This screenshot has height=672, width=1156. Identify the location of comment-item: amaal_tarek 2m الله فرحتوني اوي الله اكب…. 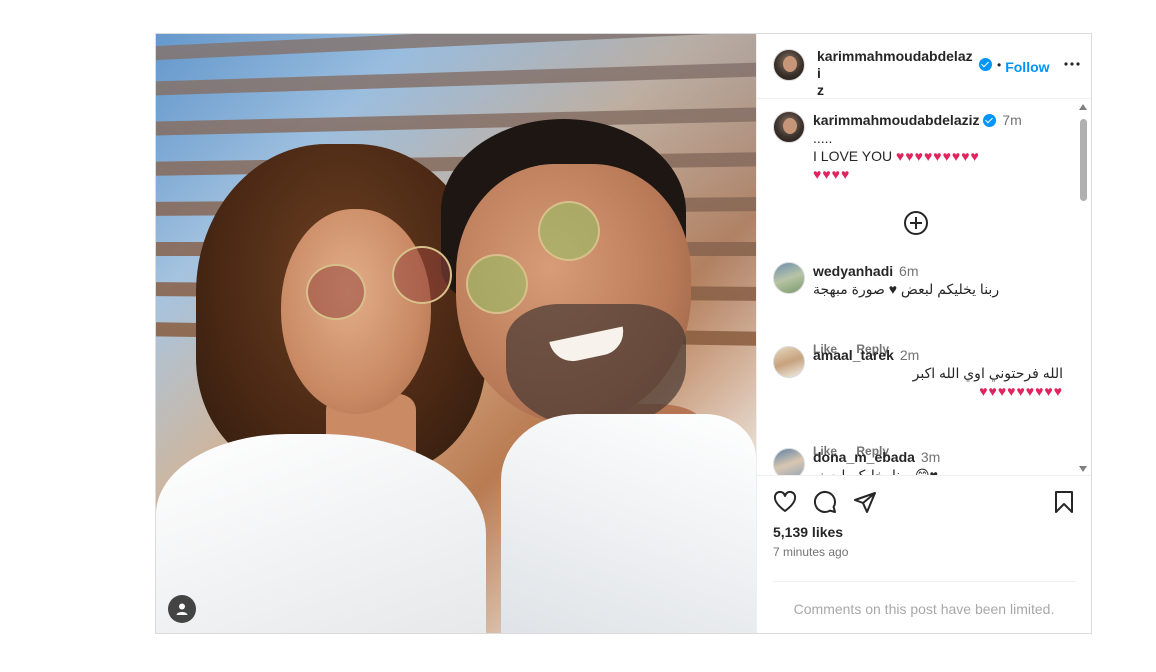
(921, 373).